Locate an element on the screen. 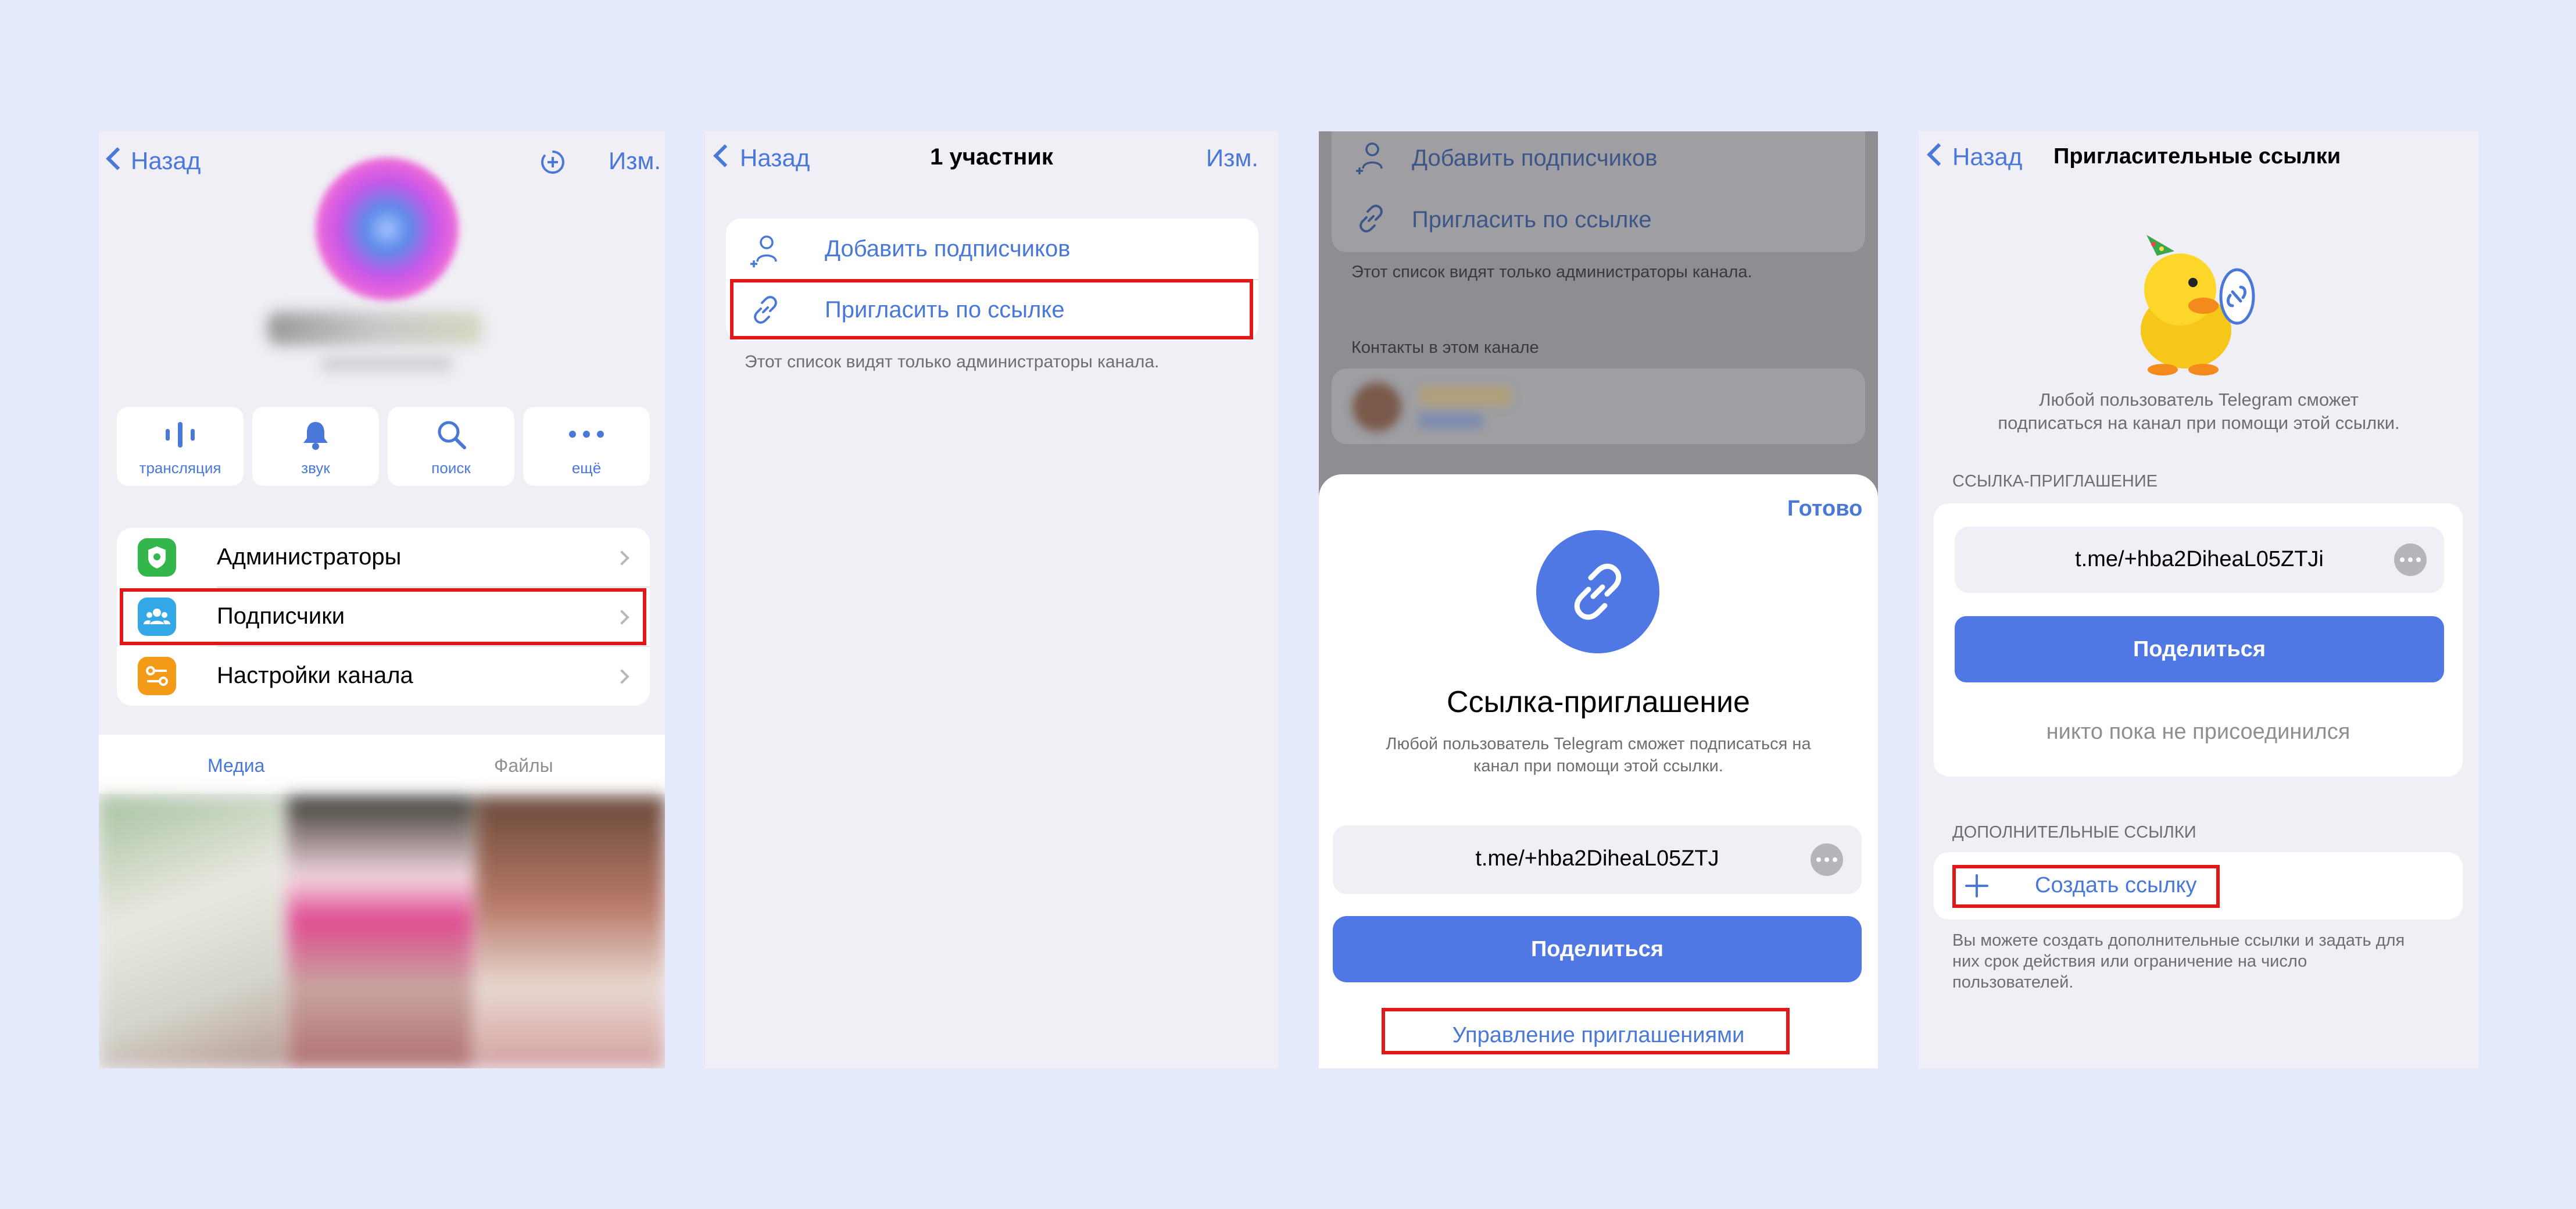  admins-icon is located at coordinates (157, 557).